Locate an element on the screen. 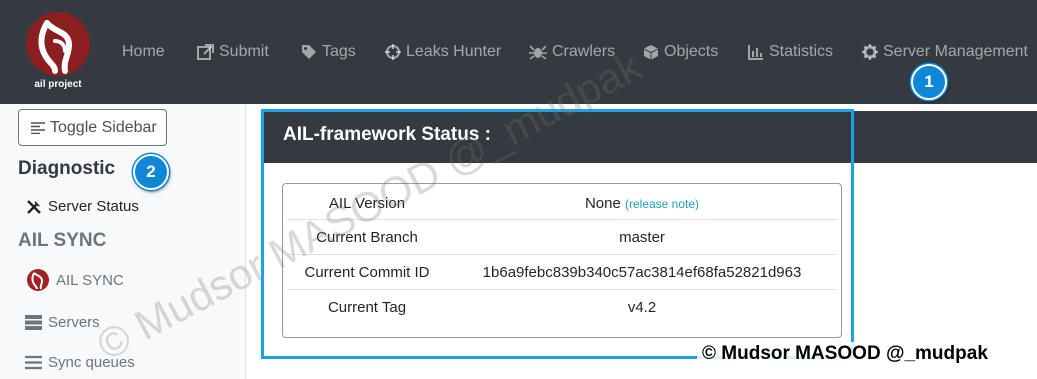  ail-logo: ail project is located at coordinates (58, 51).